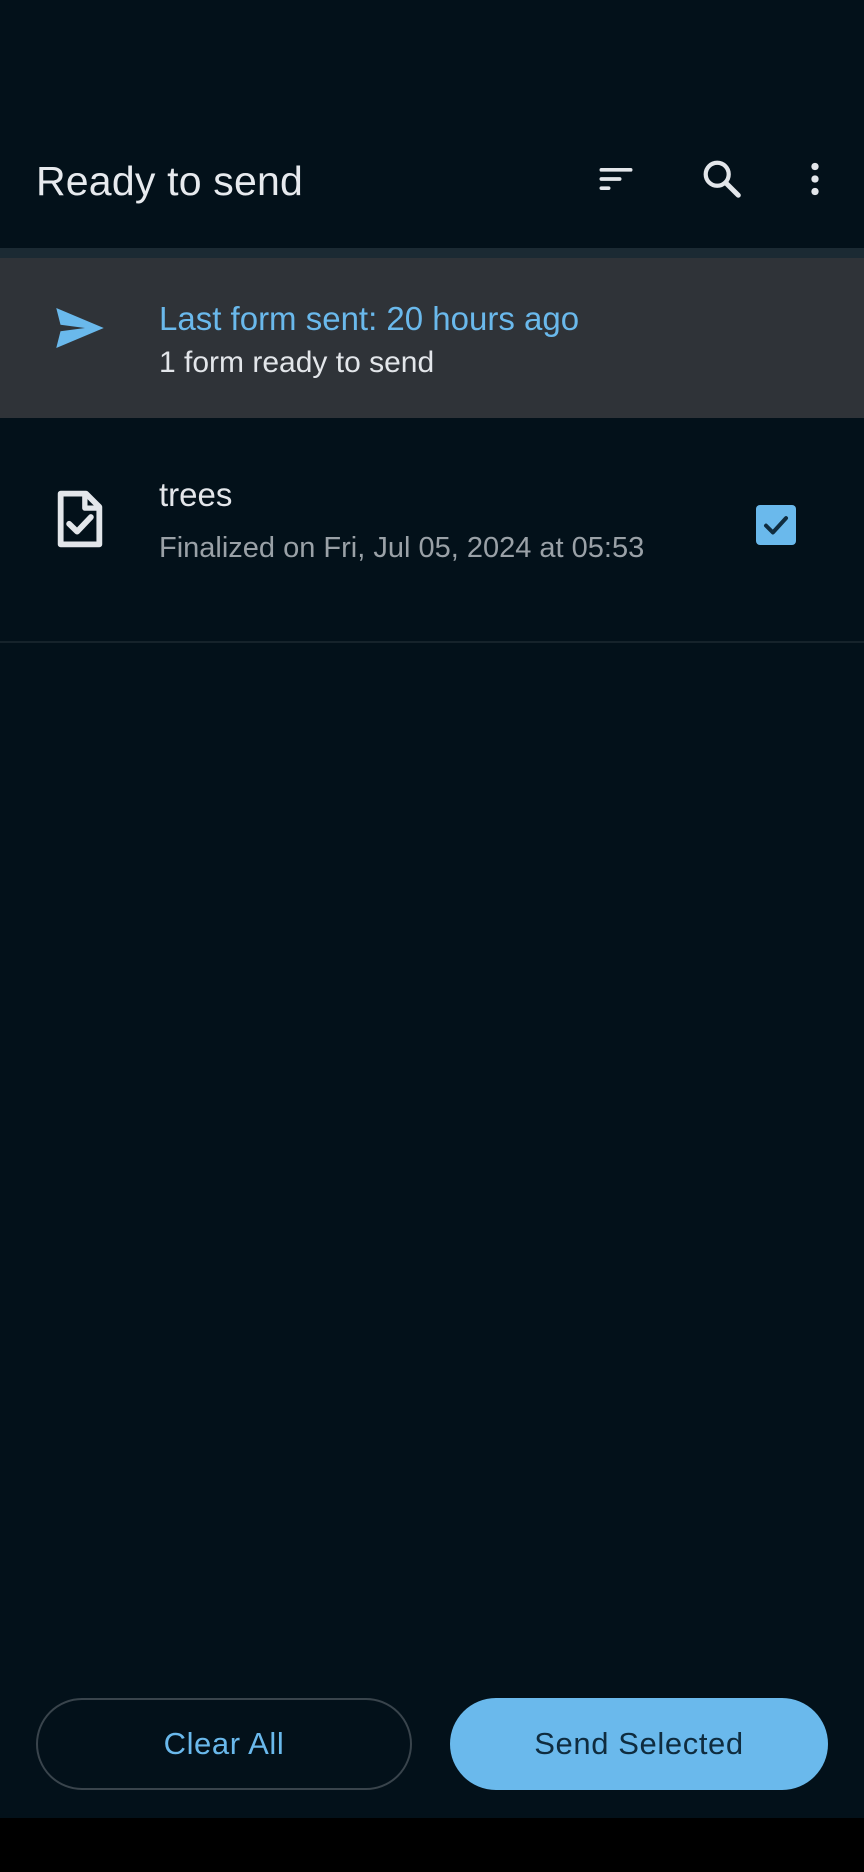  I want to click on bottom-action-bar: Clear All Send Selected, so click(432, 1749).